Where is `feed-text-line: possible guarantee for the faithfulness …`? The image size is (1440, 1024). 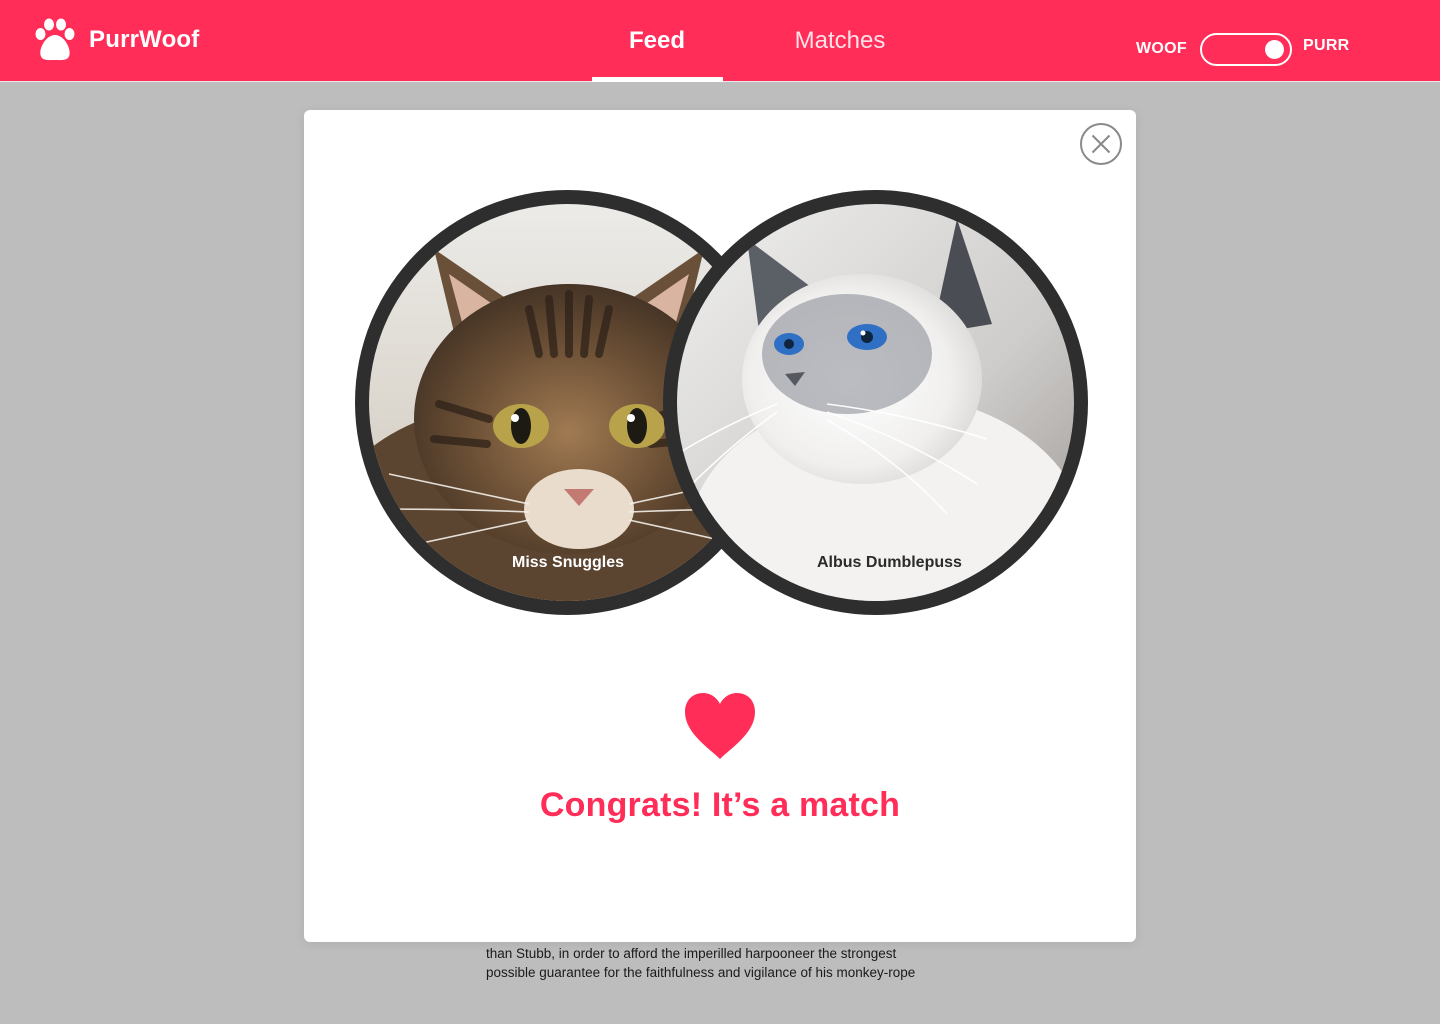
feed-text-line: possible guarantee for the faithfulness … is located at coordinates (701, 972).